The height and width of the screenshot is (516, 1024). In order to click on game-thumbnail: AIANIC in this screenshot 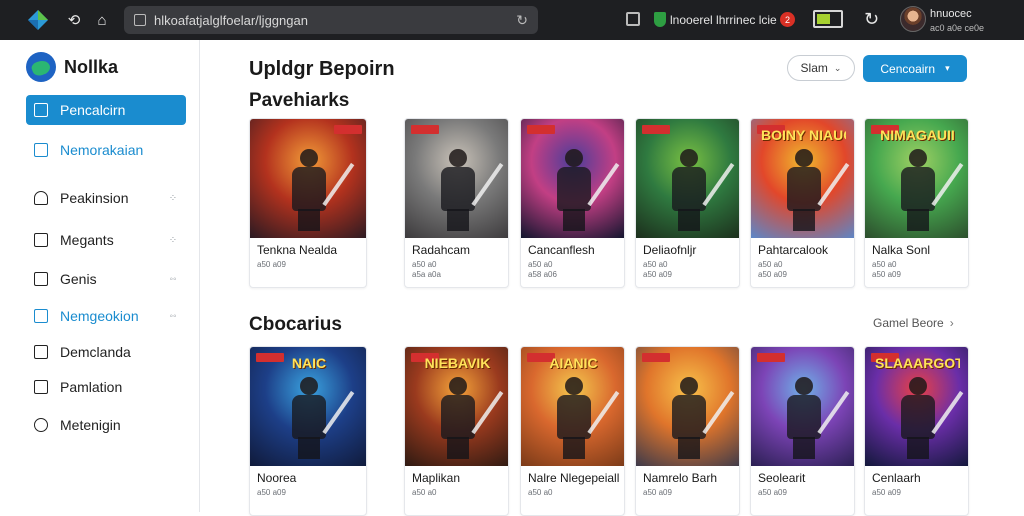, I will do `click(572, 406)`.